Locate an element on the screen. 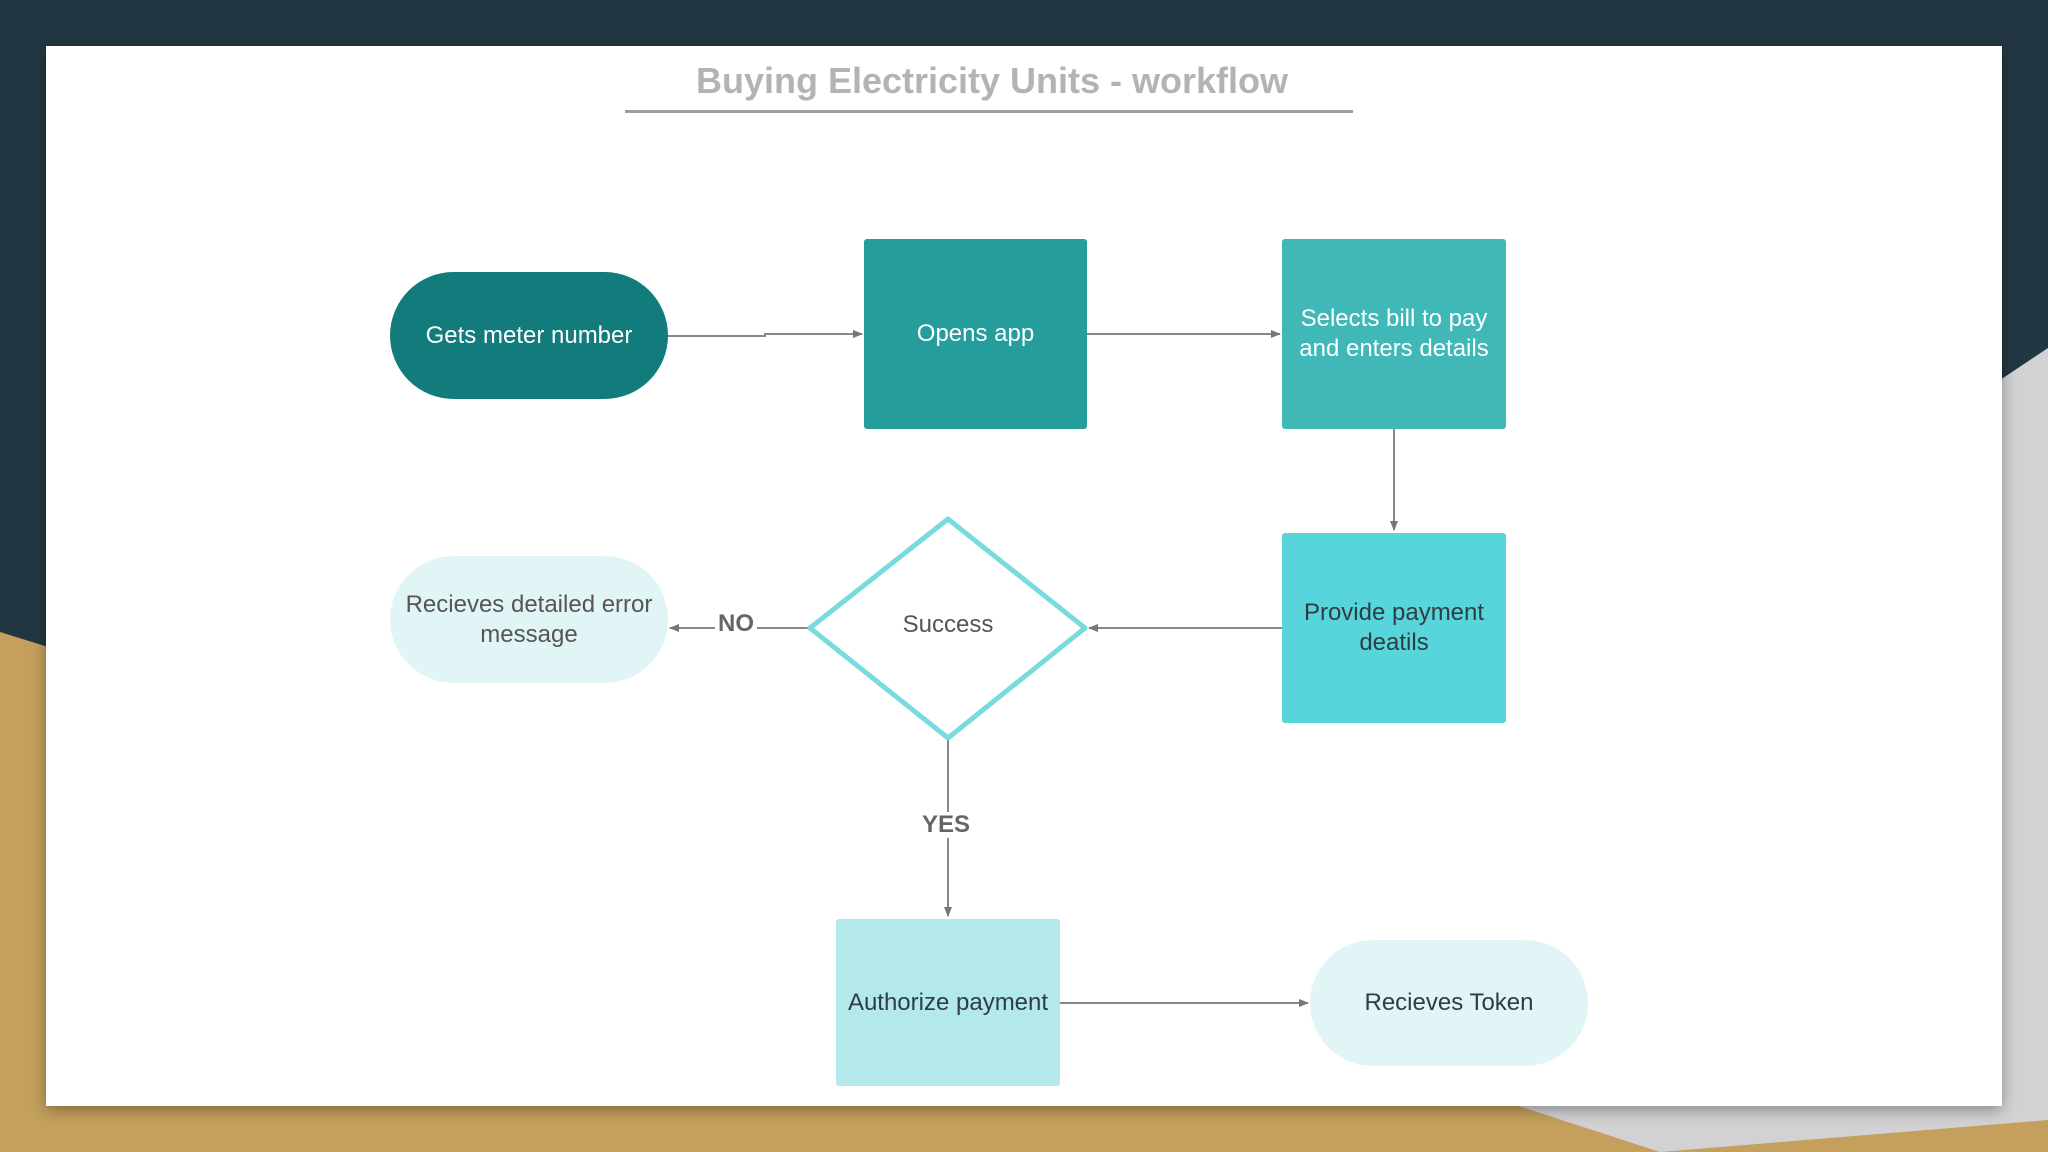  node-selects-bill-label: Selects bill to pay and enters details is located at coordinates (1394, 333).